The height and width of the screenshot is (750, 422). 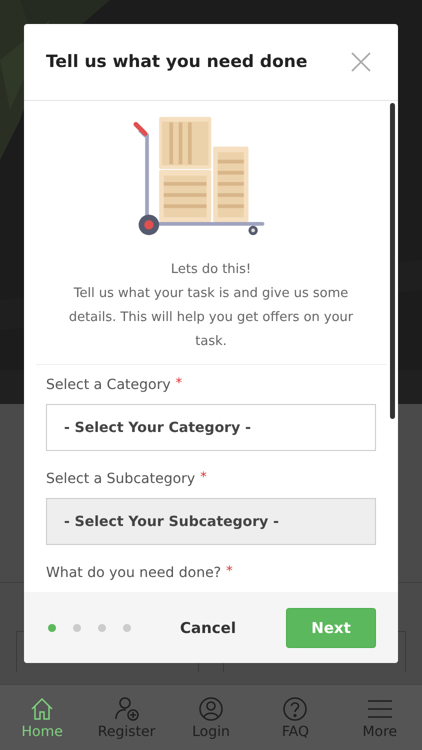 I want to click on next-button: Next, so click(x=331, y=628).